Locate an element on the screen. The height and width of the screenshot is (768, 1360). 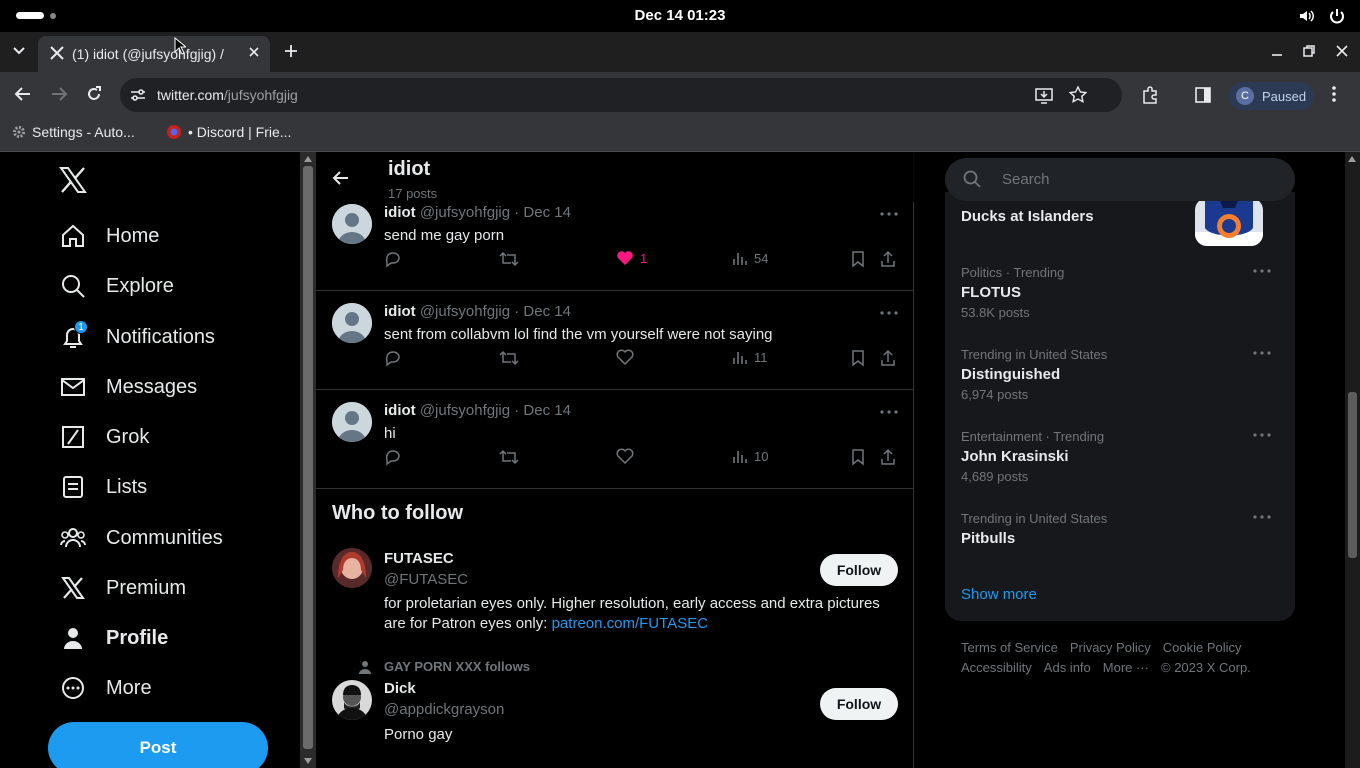
left-scrollbar is located at coordinates (308, 460).